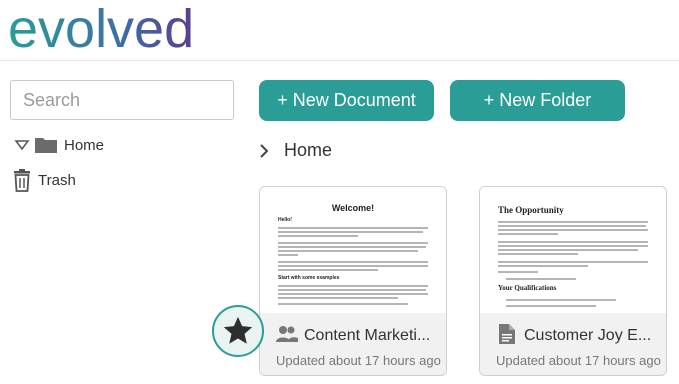 Image resolution: width=679 pixels, height=384 pixels. Describe the element at coordinates (573, 250) in the screenshot. I see `document-preview: The Opportunity Your Qualifications` at that location.